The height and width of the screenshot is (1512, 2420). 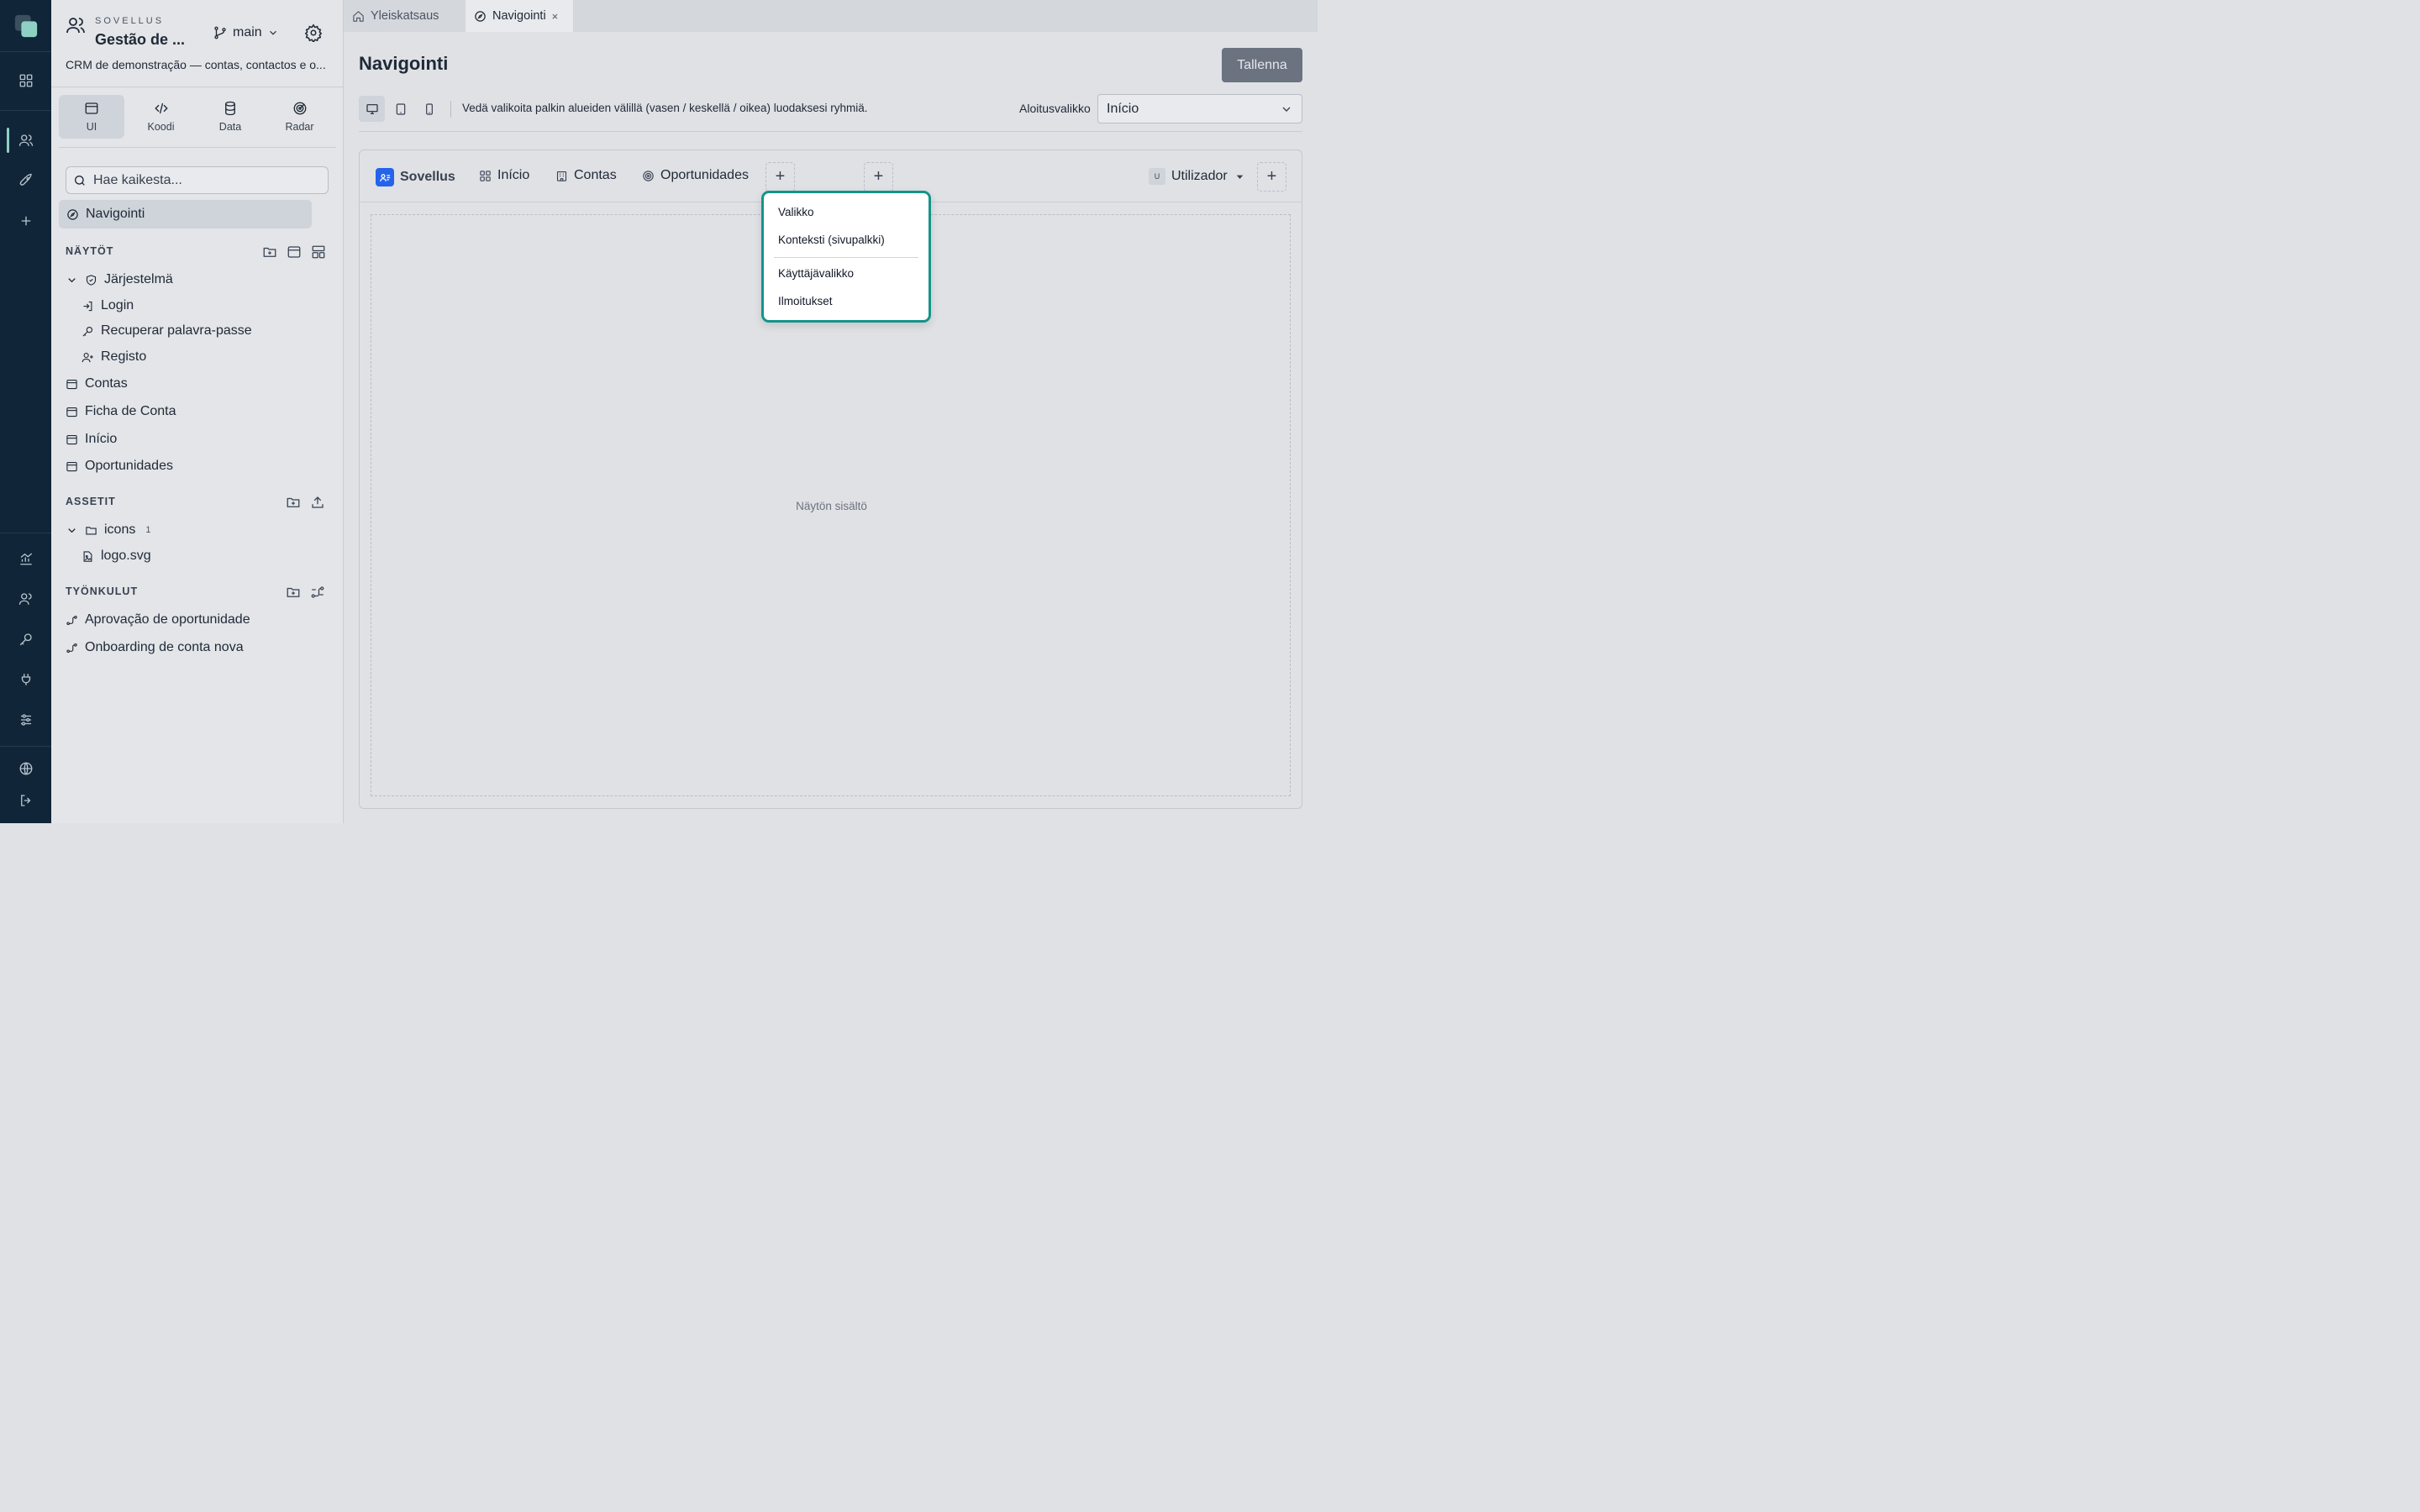 What do you see at coordinates (121, 411) in the screenshot?
I see `tree-item-screen: Ficha de Conta` at bounding box center [121, 411].